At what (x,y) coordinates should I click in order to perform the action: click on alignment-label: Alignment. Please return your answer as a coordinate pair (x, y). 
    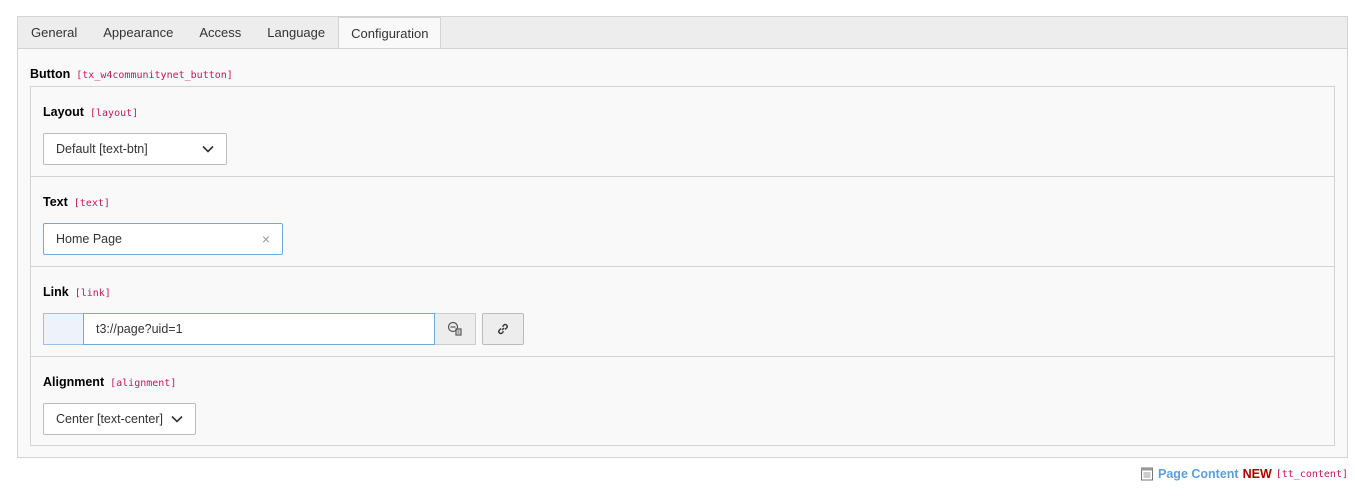
    Looking at the image, I should click on (74, 382).